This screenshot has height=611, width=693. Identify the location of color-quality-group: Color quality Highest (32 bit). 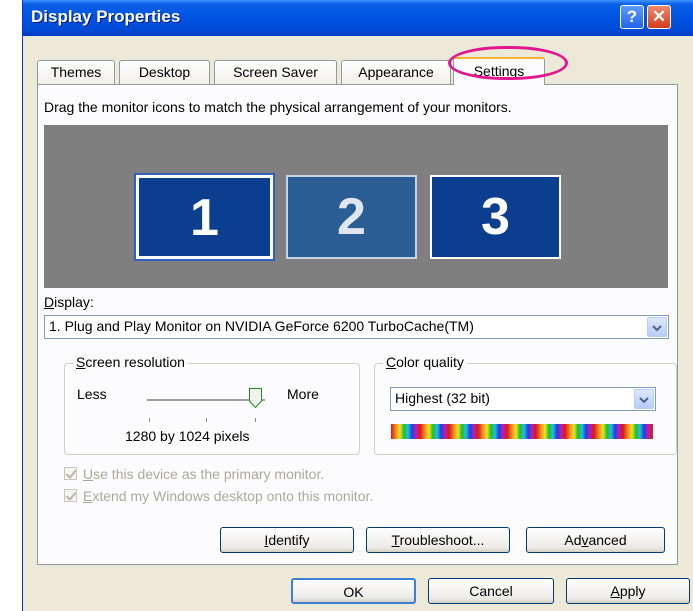
(525, 404).